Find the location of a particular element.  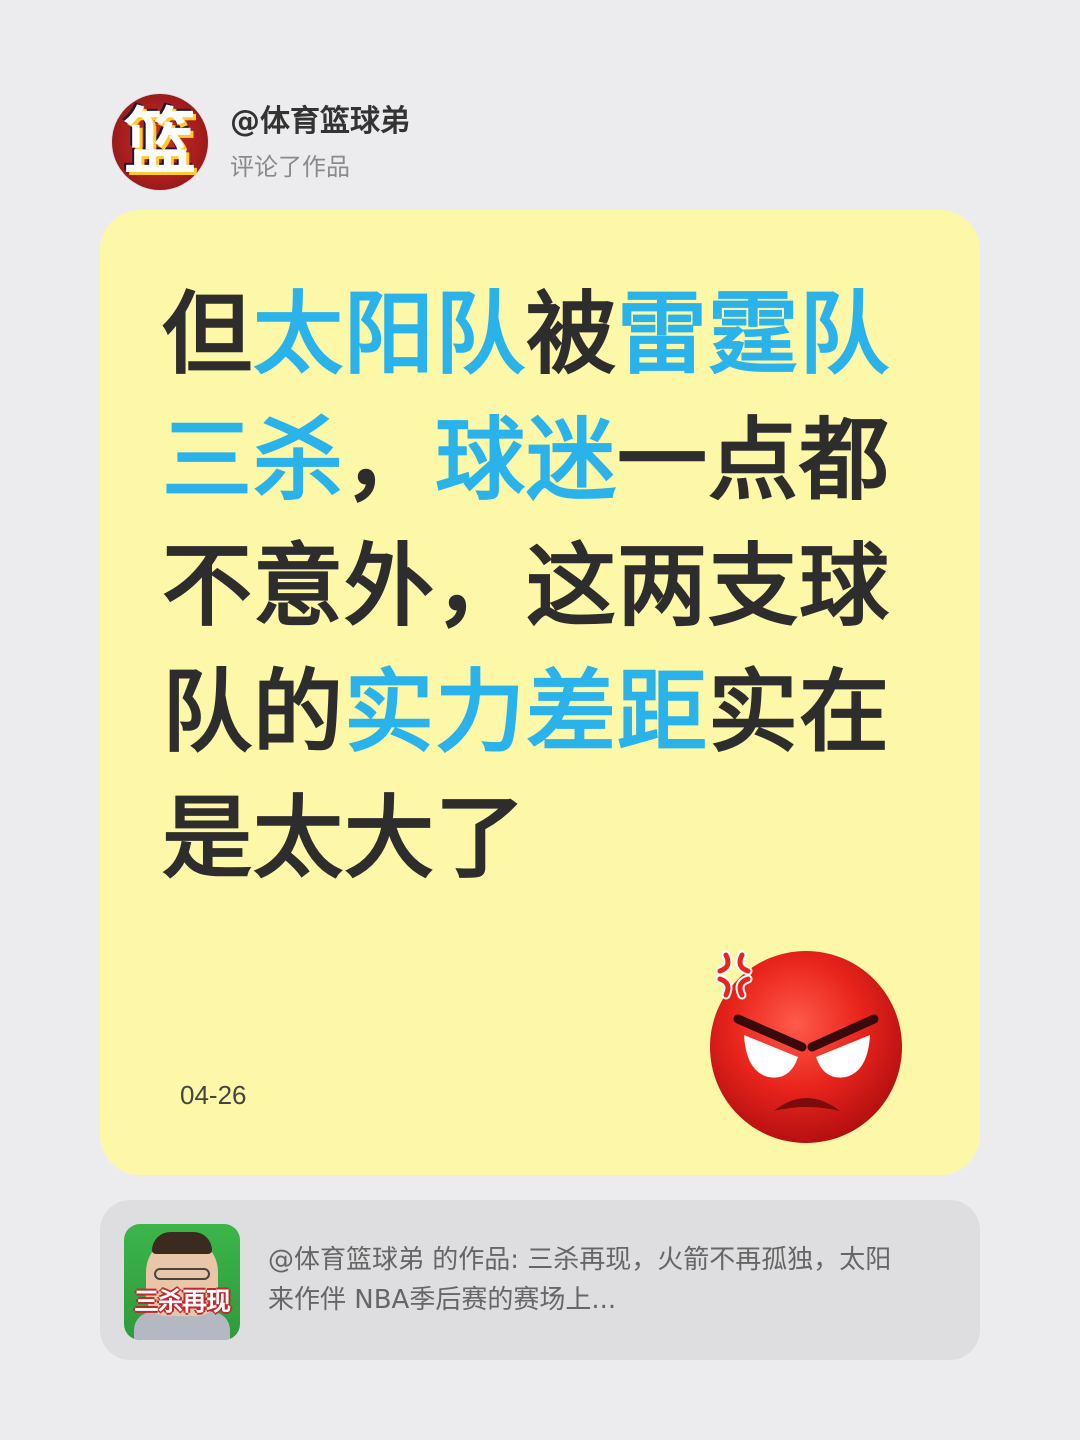

comment-header: 篮 @体育篮球弟 评论了作品 is located at coordinates (261, 142).